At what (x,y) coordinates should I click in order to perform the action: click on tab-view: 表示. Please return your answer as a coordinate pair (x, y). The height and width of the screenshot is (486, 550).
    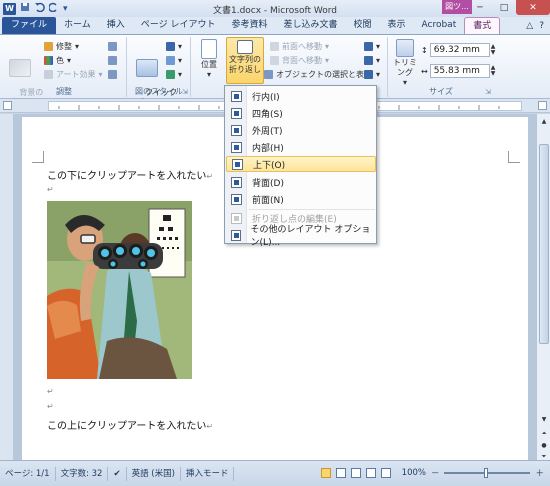
    Looking at the image, I should click on (397, 25).